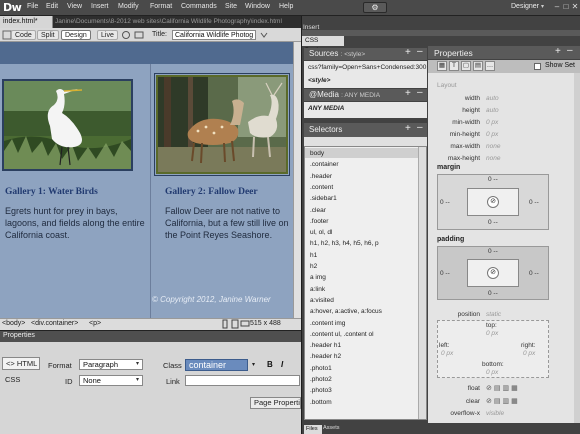  I want to click on bold-button: B, so click(270, 364).